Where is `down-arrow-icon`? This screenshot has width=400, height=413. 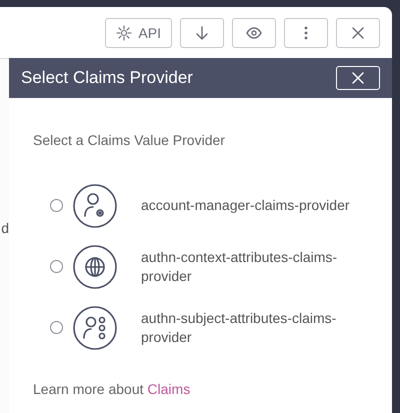 down-arrow-icon is located at coordinates (202, 32).